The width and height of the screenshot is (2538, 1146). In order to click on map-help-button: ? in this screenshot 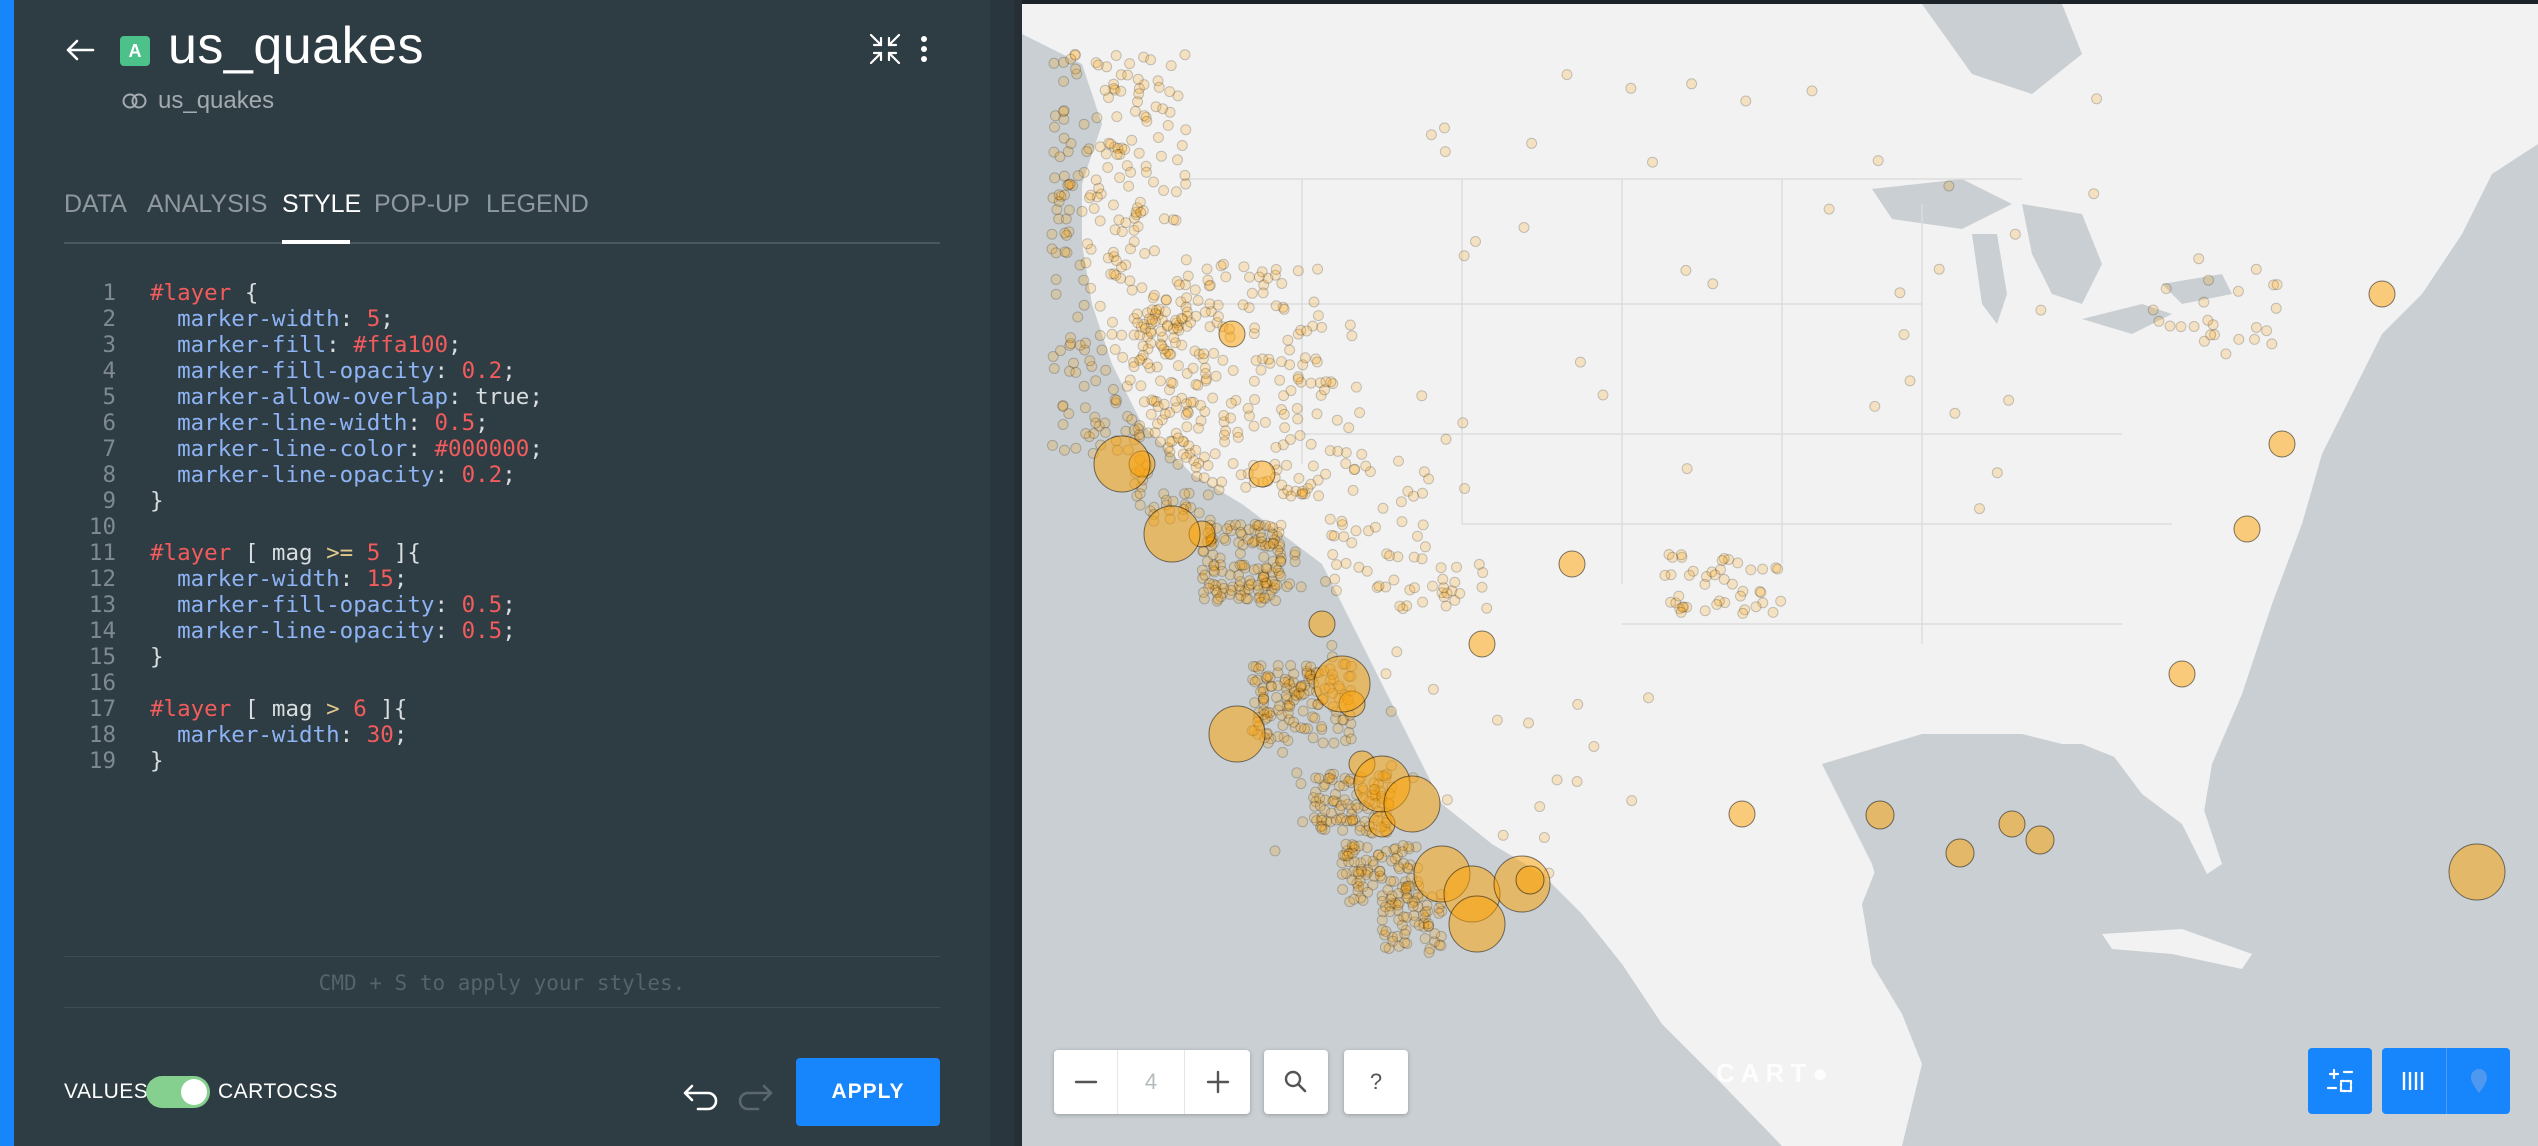, I will do `click(1376, 1082)`.